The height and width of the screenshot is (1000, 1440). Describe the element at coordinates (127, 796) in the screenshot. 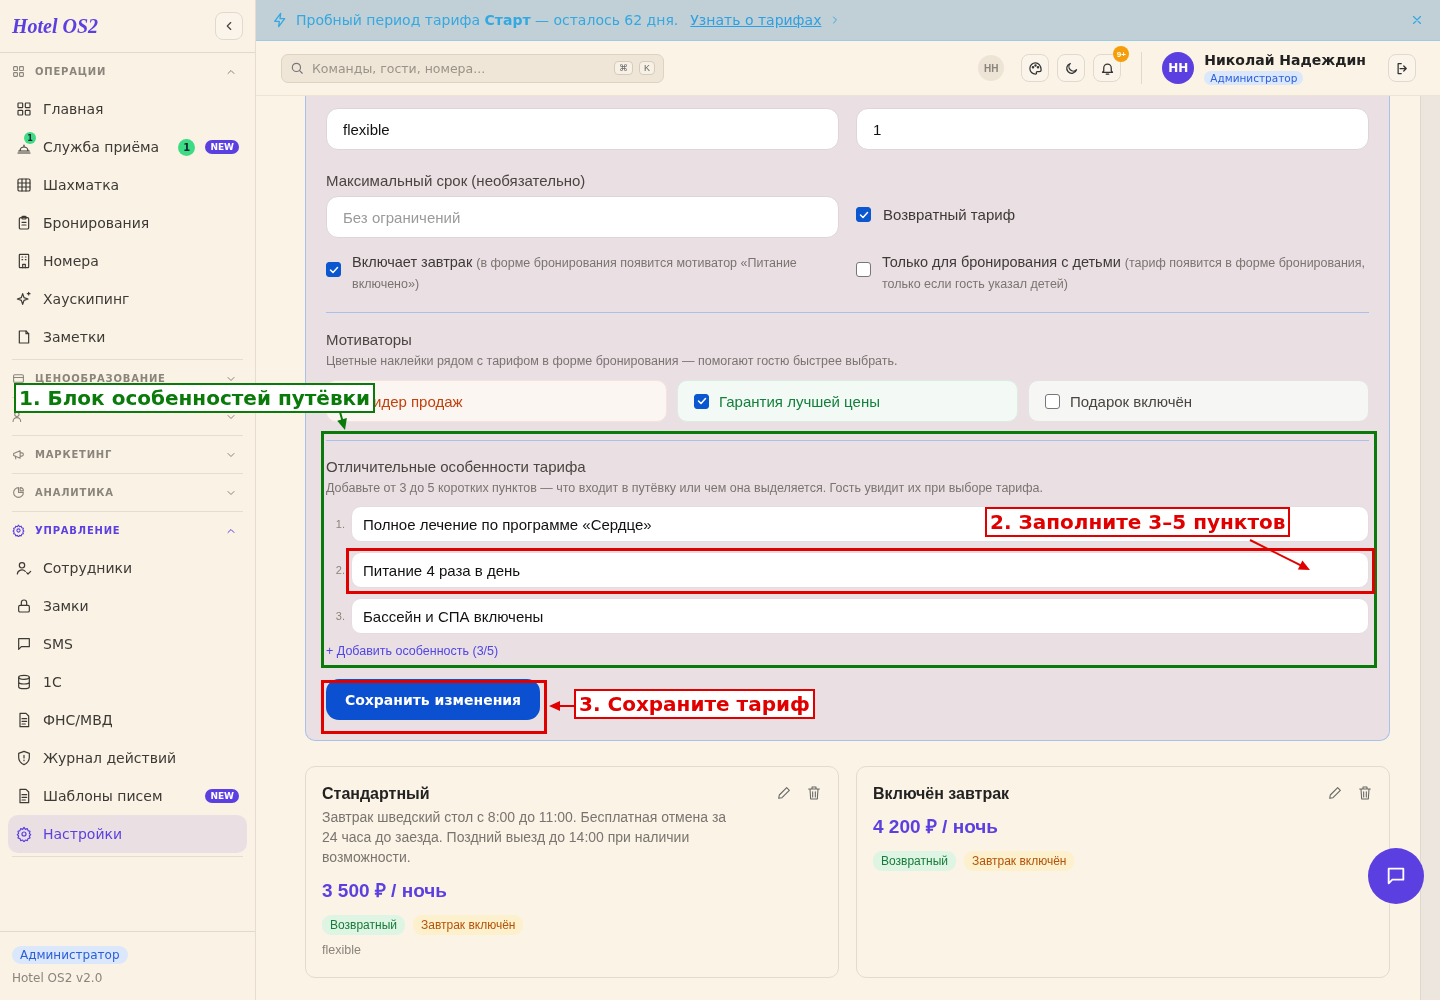

I see `sidebar-item: Шаблоны писем NEW` at that location.